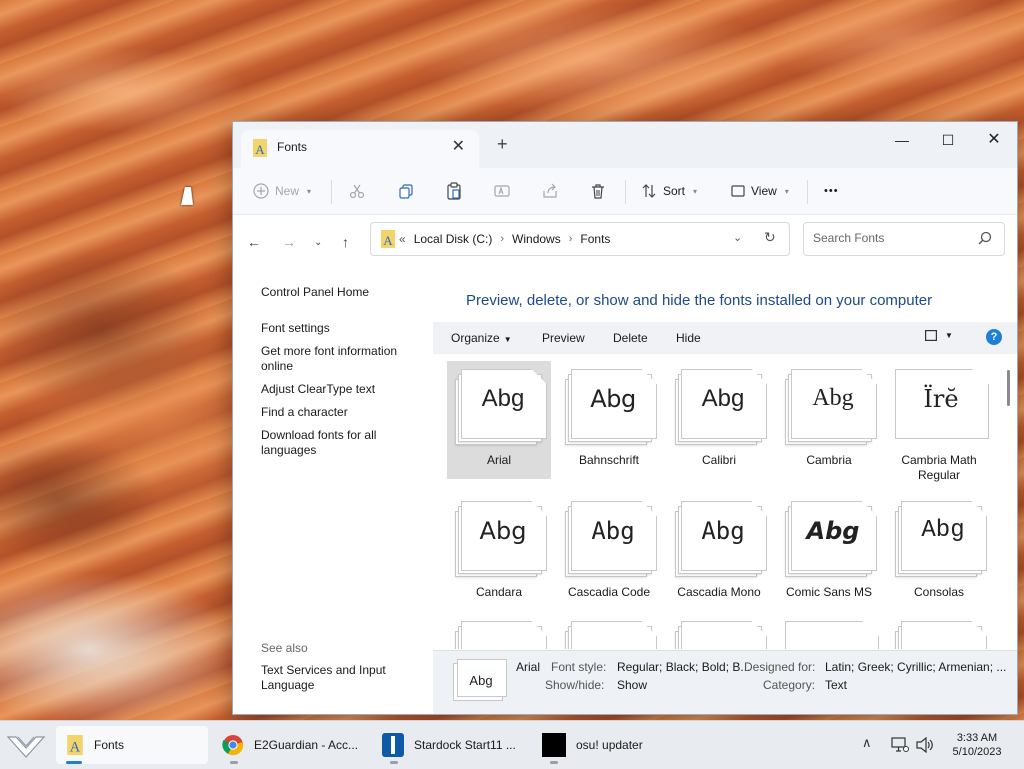 The width and height of the screenshot is (1024, 769). I want to click on font-name: Cambria, so click(829, 460).